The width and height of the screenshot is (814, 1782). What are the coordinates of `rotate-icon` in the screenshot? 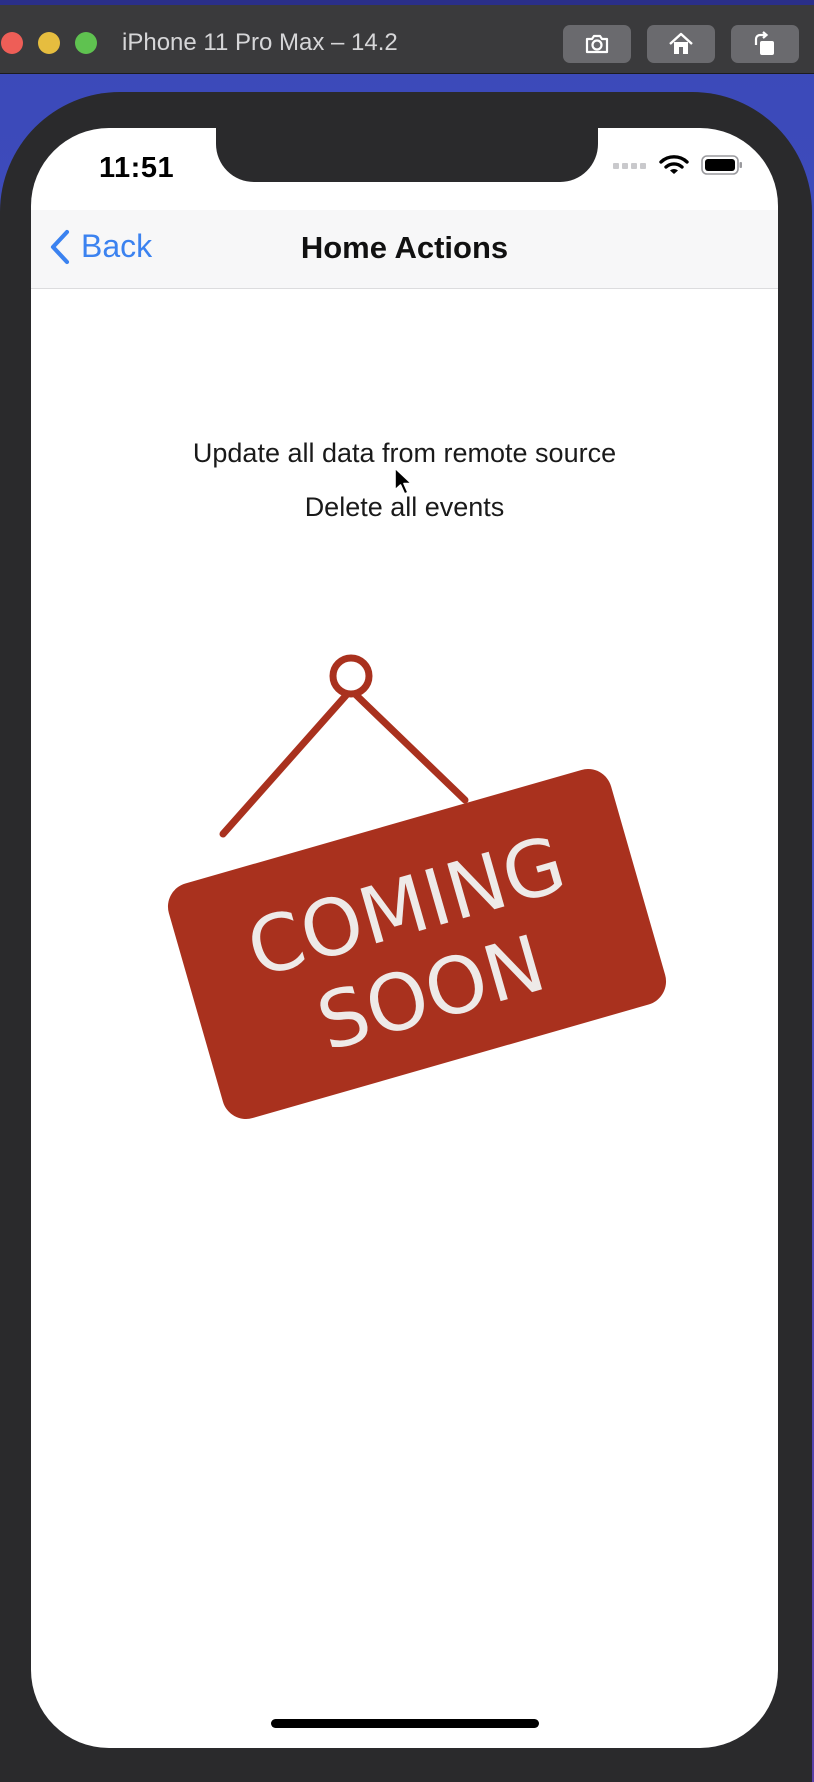 It's located at (764, 43).